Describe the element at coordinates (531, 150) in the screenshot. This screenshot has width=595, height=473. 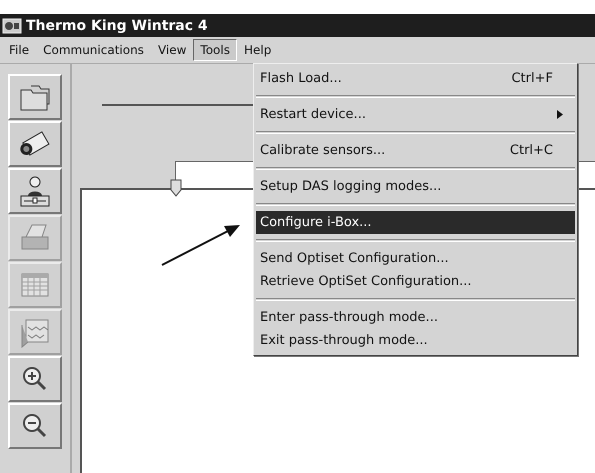
I see `shortcut-text: Ctrl+C` at that location.